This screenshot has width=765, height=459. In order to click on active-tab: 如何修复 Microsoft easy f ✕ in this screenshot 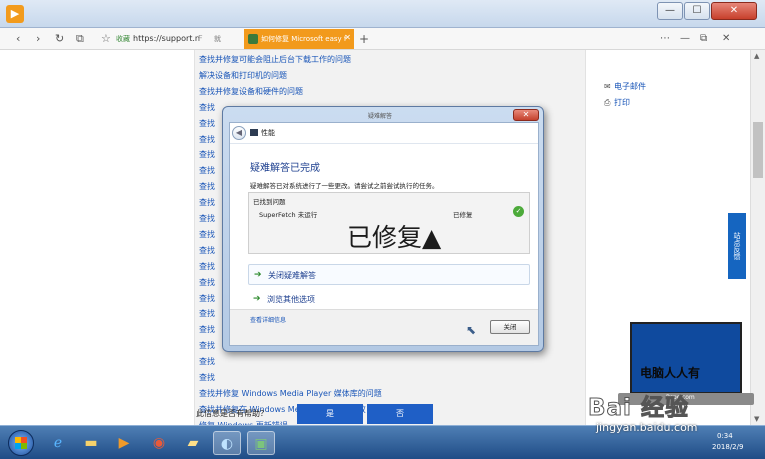, I will do `click(299, 39)`.